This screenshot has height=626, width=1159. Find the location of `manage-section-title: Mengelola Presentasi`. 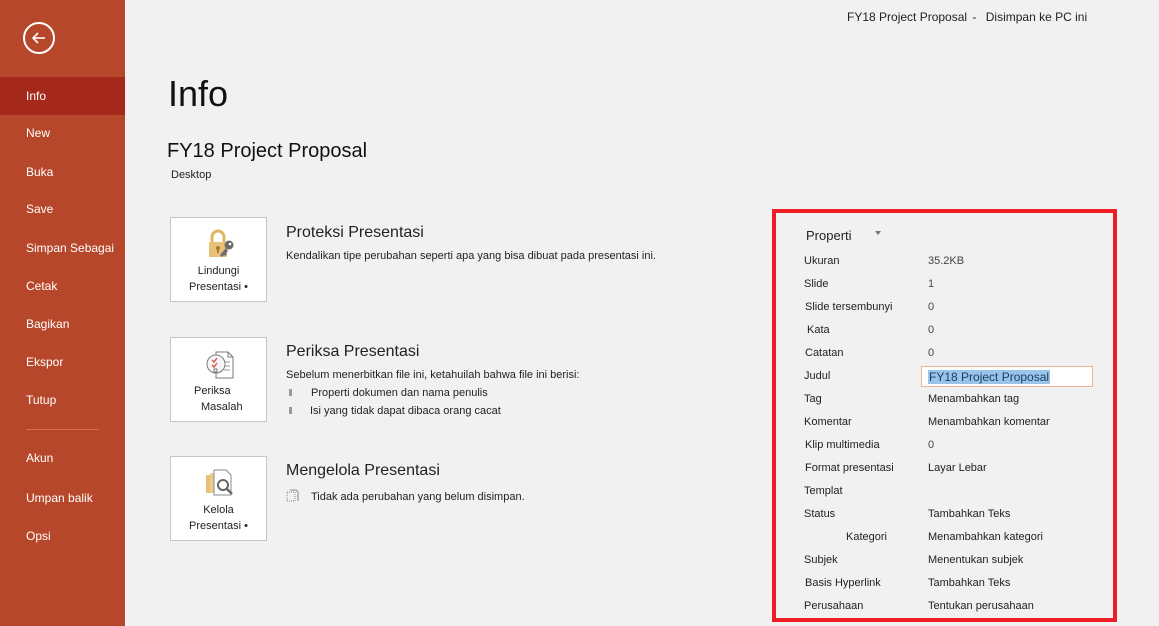

manage-section-title: Mengelola Presentasi is located at coordinates (363, 470).